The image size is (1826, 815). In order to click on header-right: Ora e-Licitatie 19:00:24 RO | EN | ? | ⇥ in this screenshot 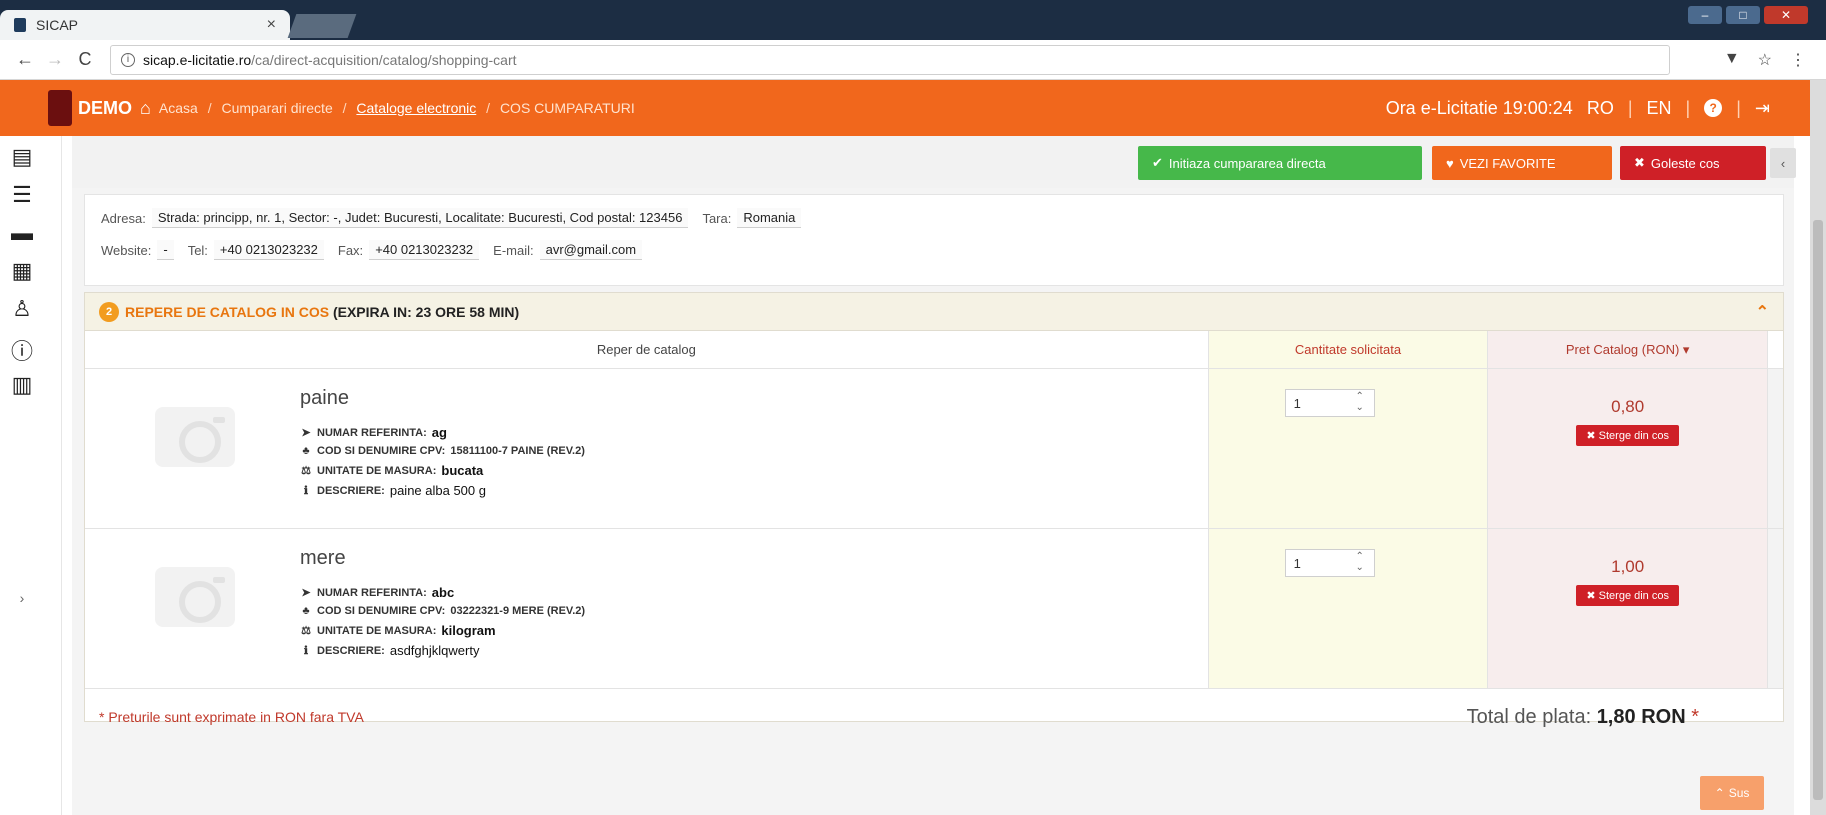, I will do `click(1578, 108)`.